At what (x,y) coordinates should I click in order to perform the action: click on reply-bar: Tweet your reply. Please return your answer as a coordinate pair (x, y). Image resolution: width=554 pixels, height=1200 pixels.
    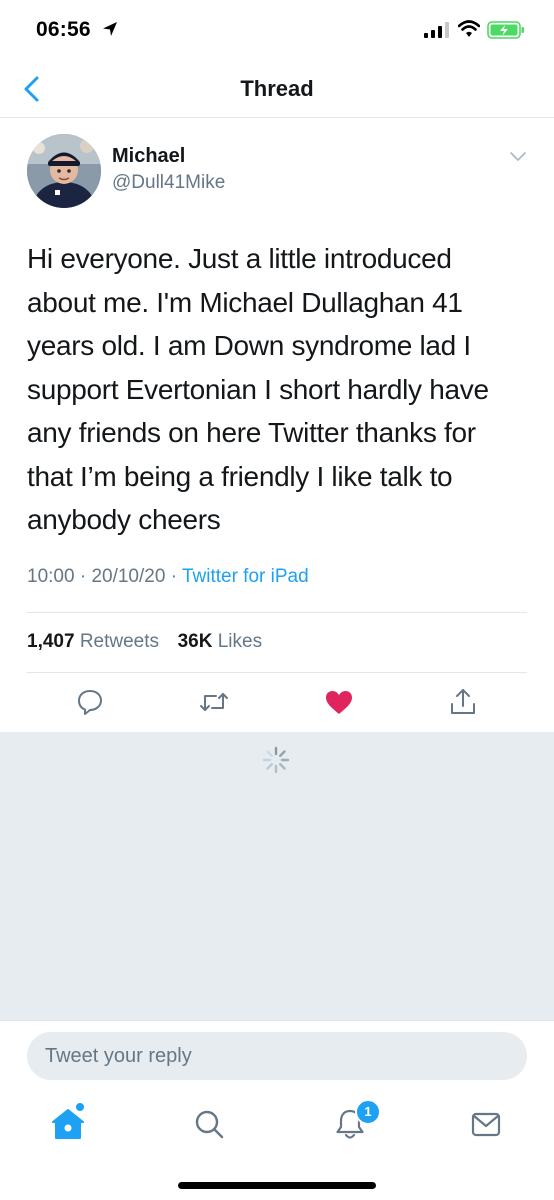
    Looking at the image, I should click on (277, 1055).